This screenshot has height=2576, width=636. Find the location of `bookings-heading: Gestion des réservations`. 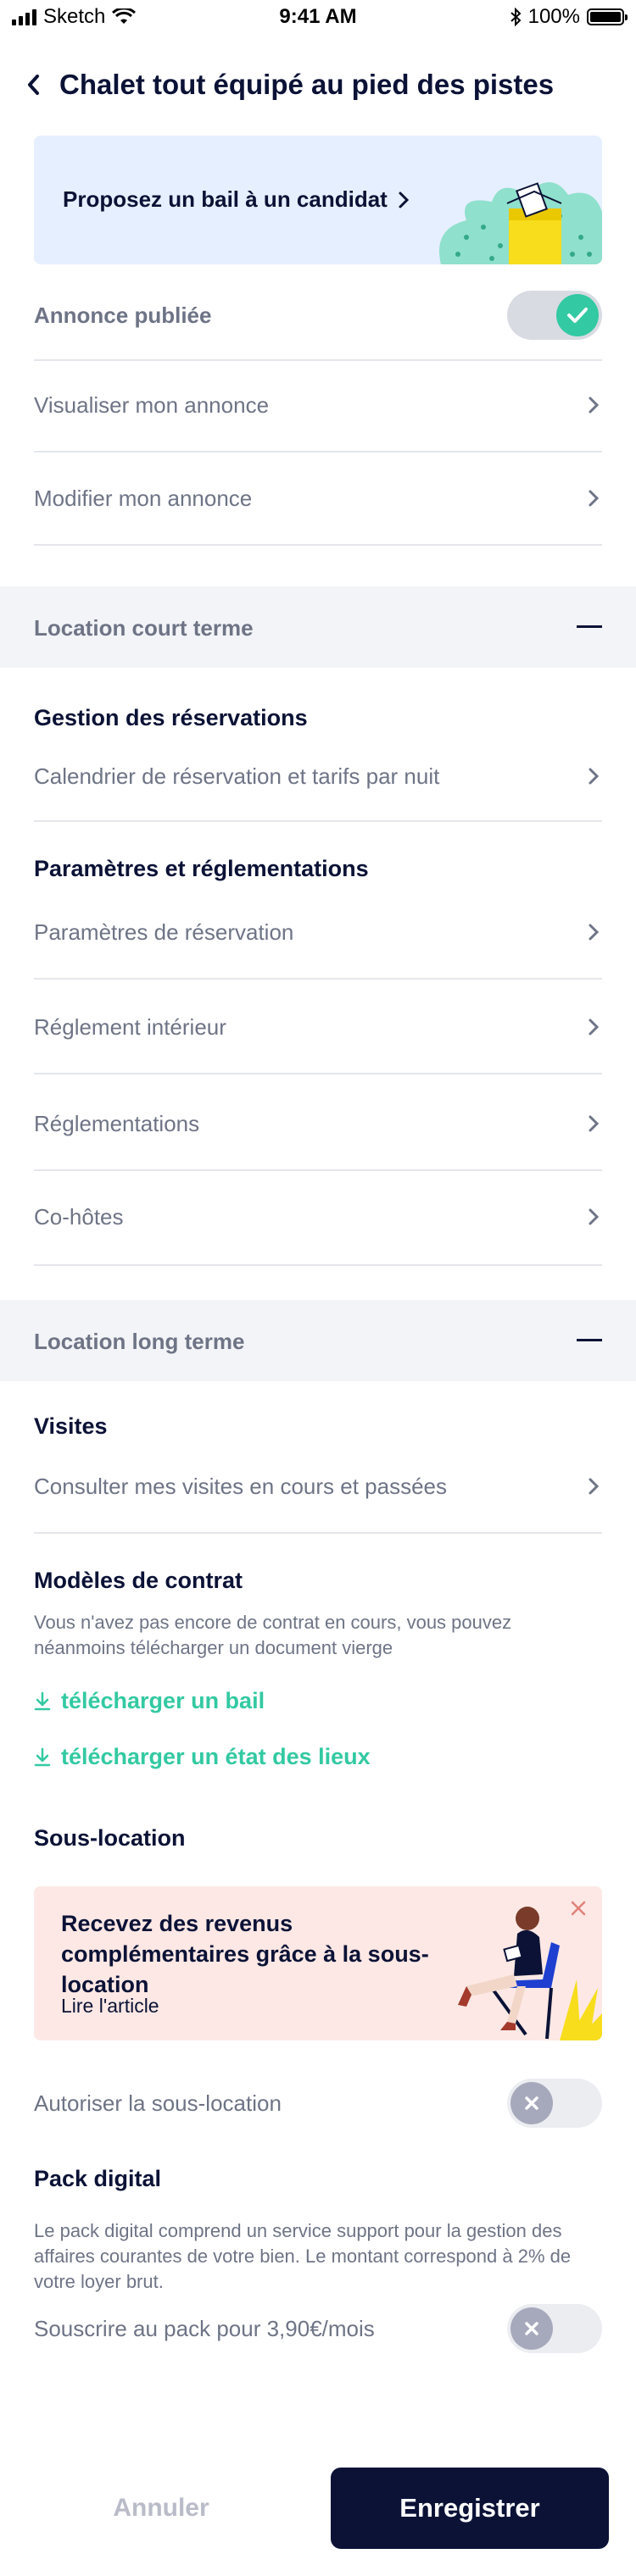

bookings-heading: Gestion des réservations is located at coordinates (171, 717).